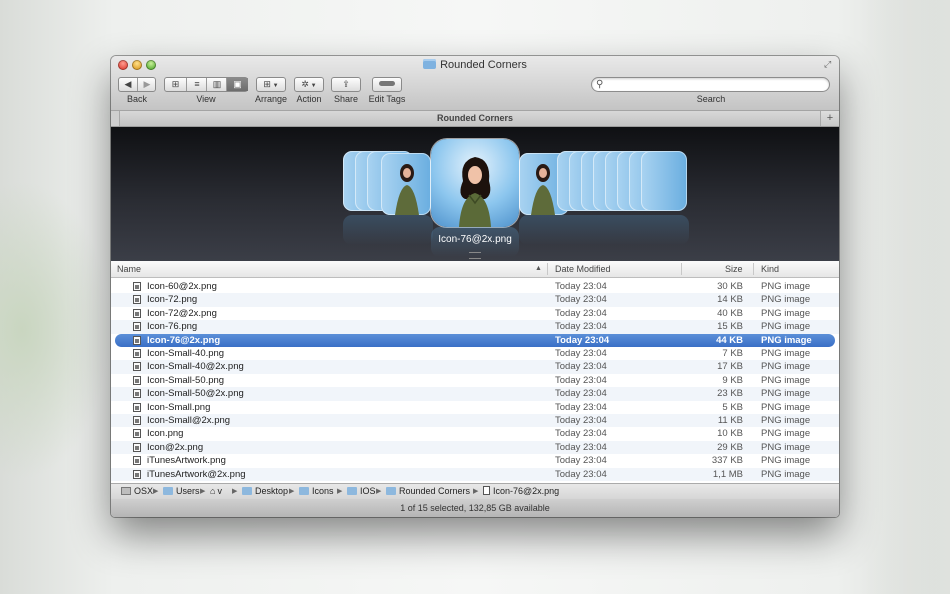 The height and width of the screenshot is (594, 950). I want to click on sort-ascending-icon: ▲, so click(538, 268).